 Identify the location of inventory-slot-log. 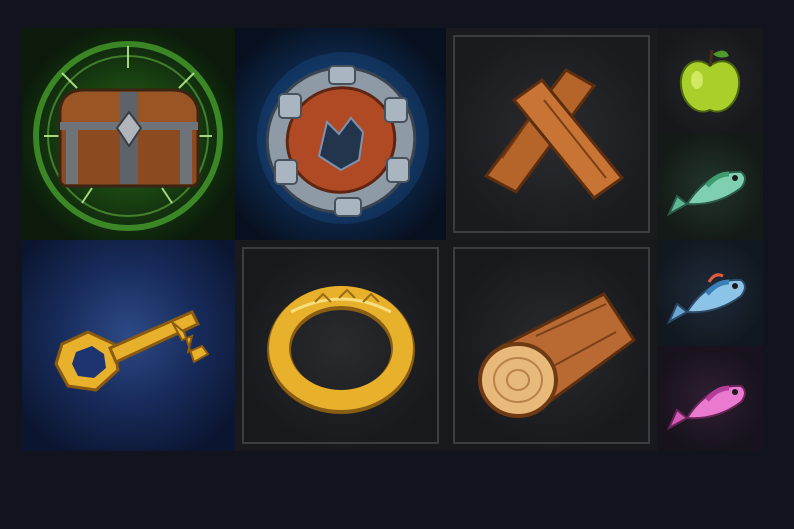
(551, 345).